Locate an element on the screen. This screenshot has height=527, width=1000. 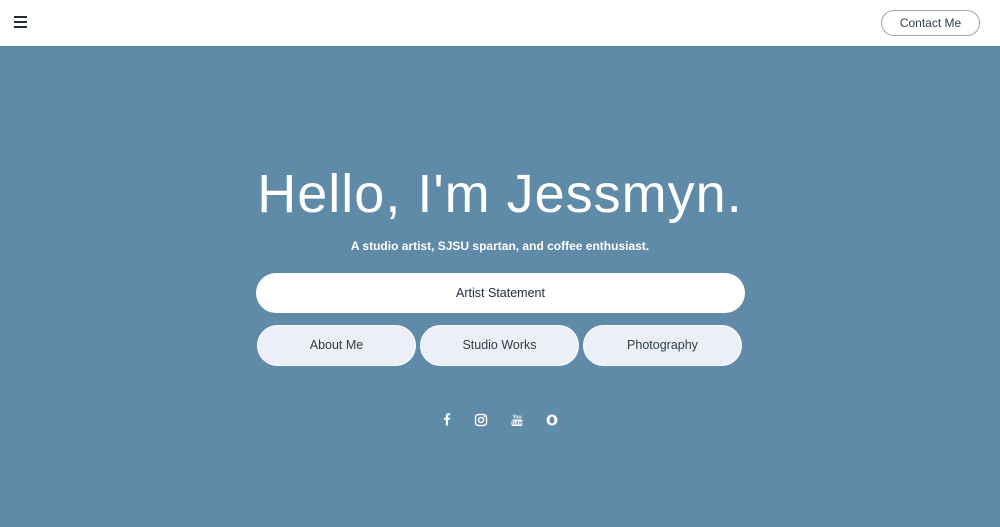
hamburger-menu-icon is located at coordinates (22, 23).